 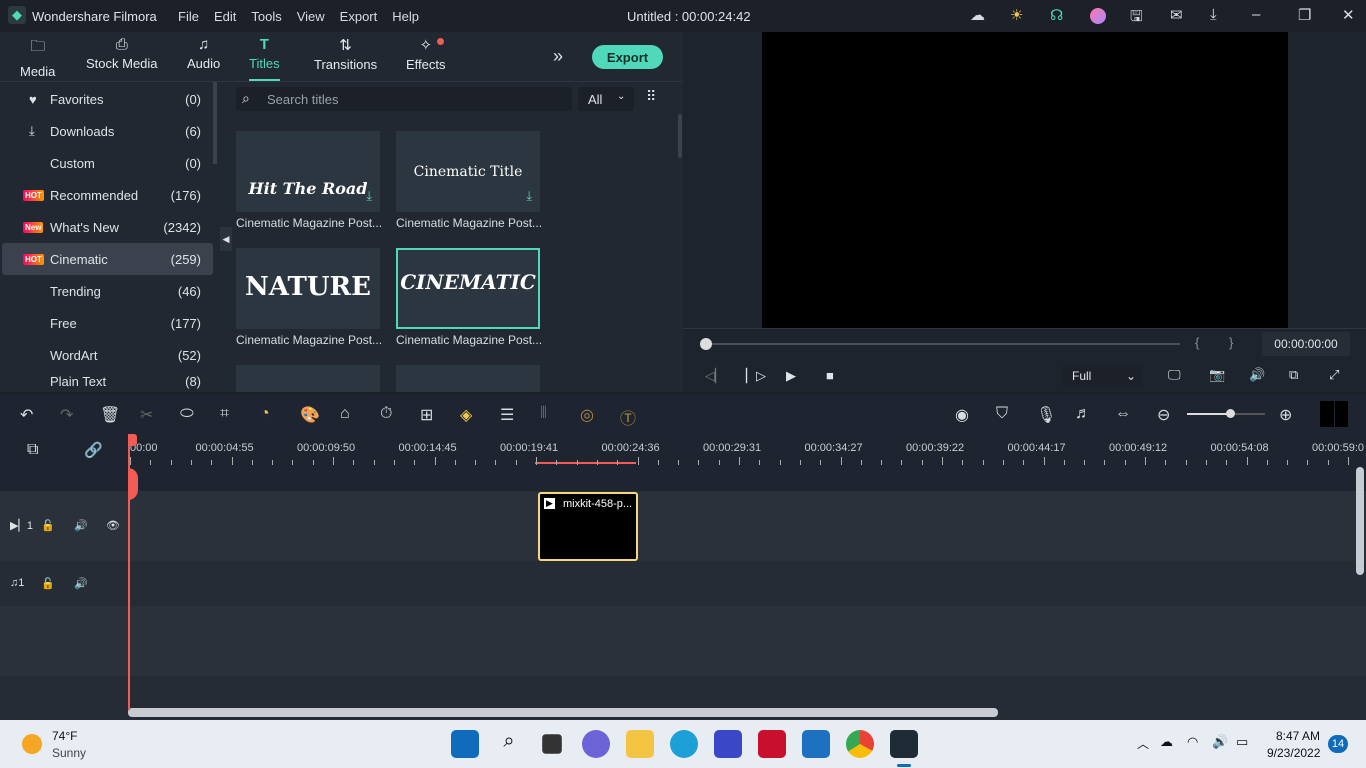 I want to click on audio-stretch-icon: ◎, so click(x=587, y=415).